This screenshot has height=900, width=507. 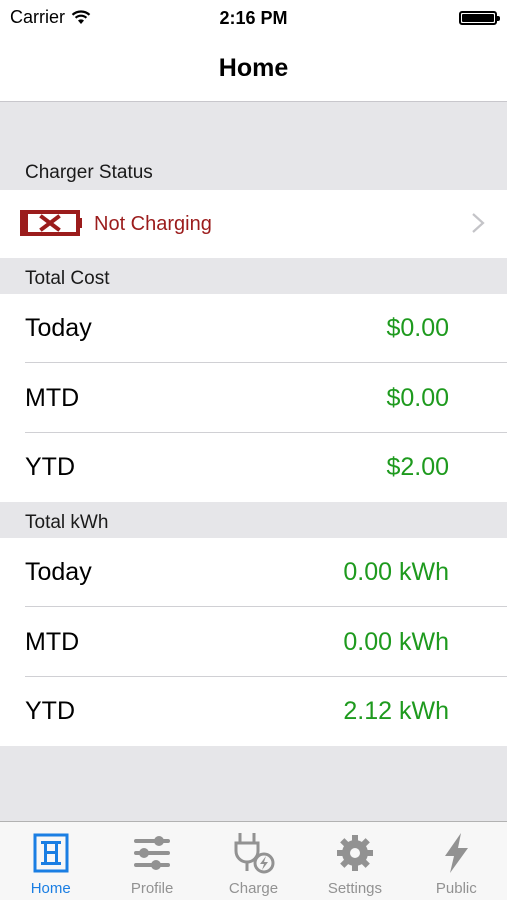 I want to click on total-cost-header-label: Total Cost, so click(x=67, y=278).